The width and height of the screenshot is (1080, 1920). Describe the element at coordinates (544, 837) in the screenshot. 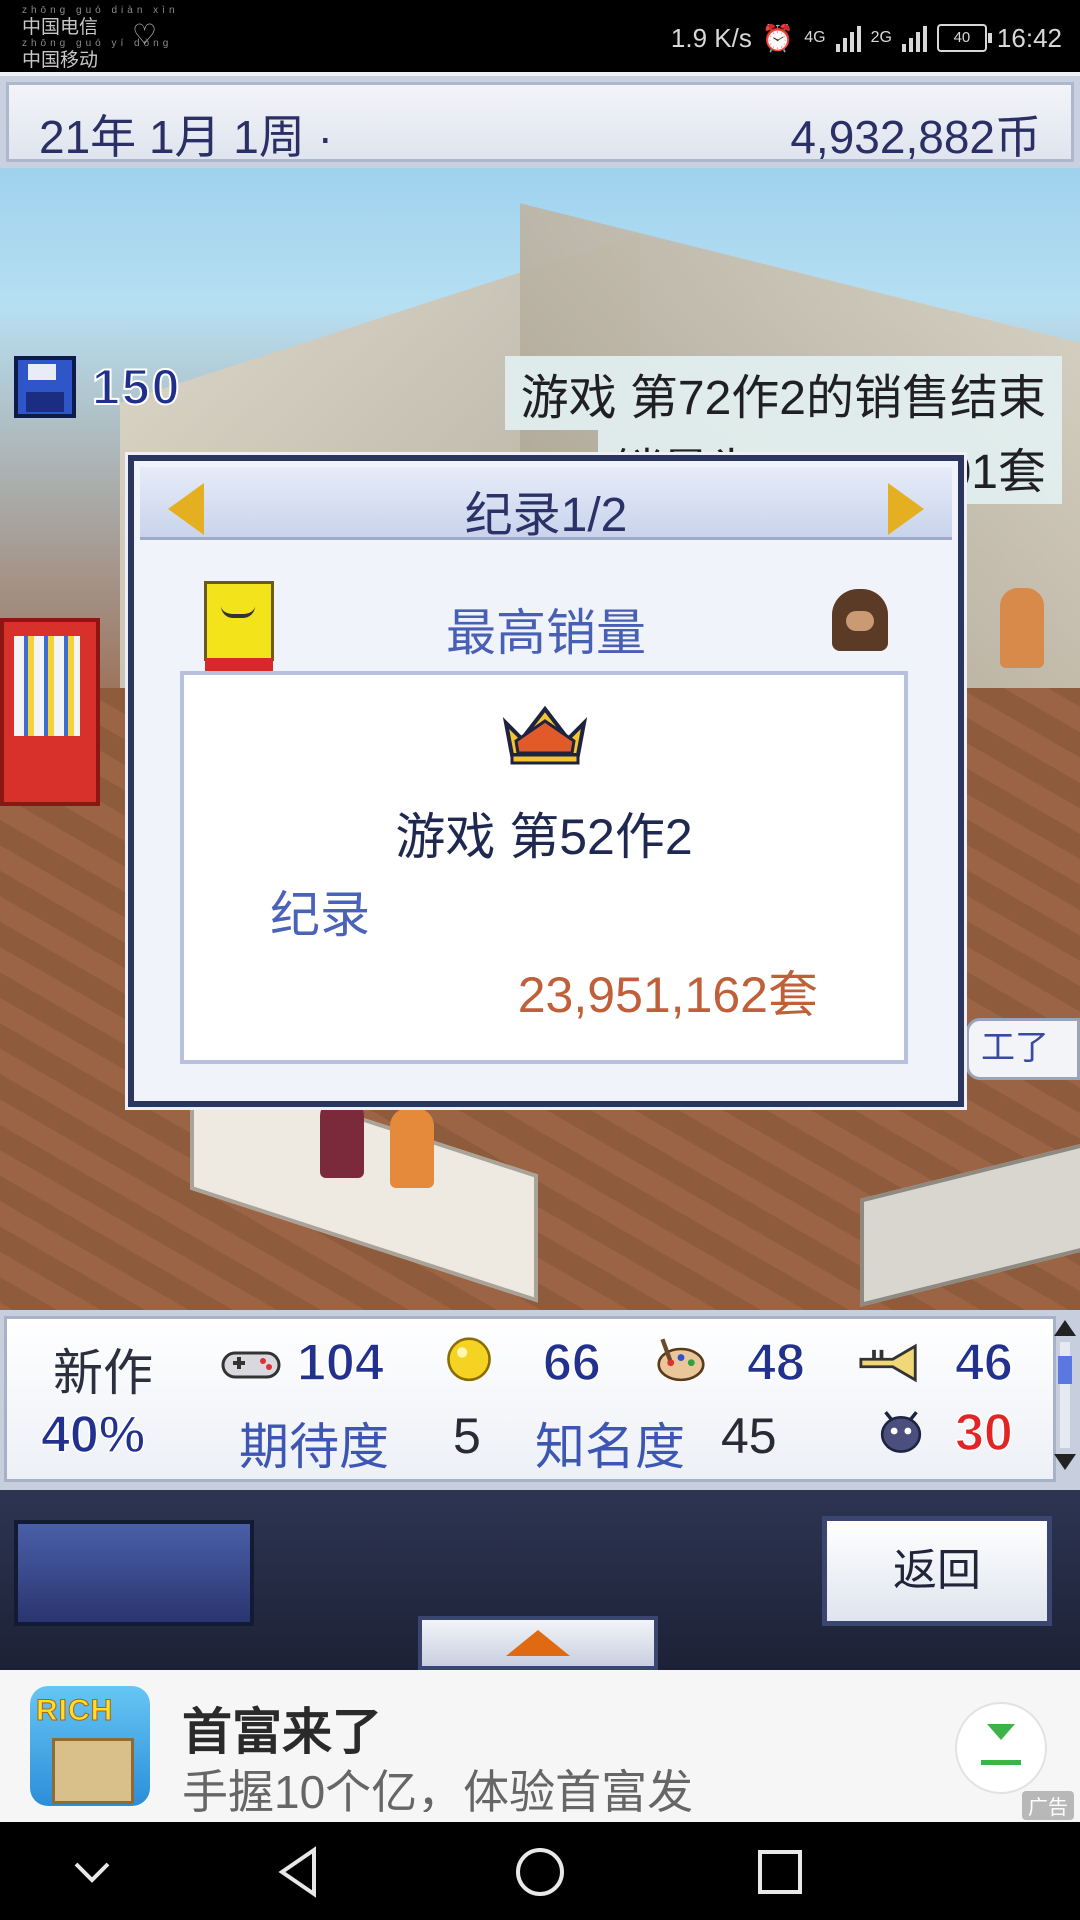

I see `game-title: 游戏 第52作2` at that location.